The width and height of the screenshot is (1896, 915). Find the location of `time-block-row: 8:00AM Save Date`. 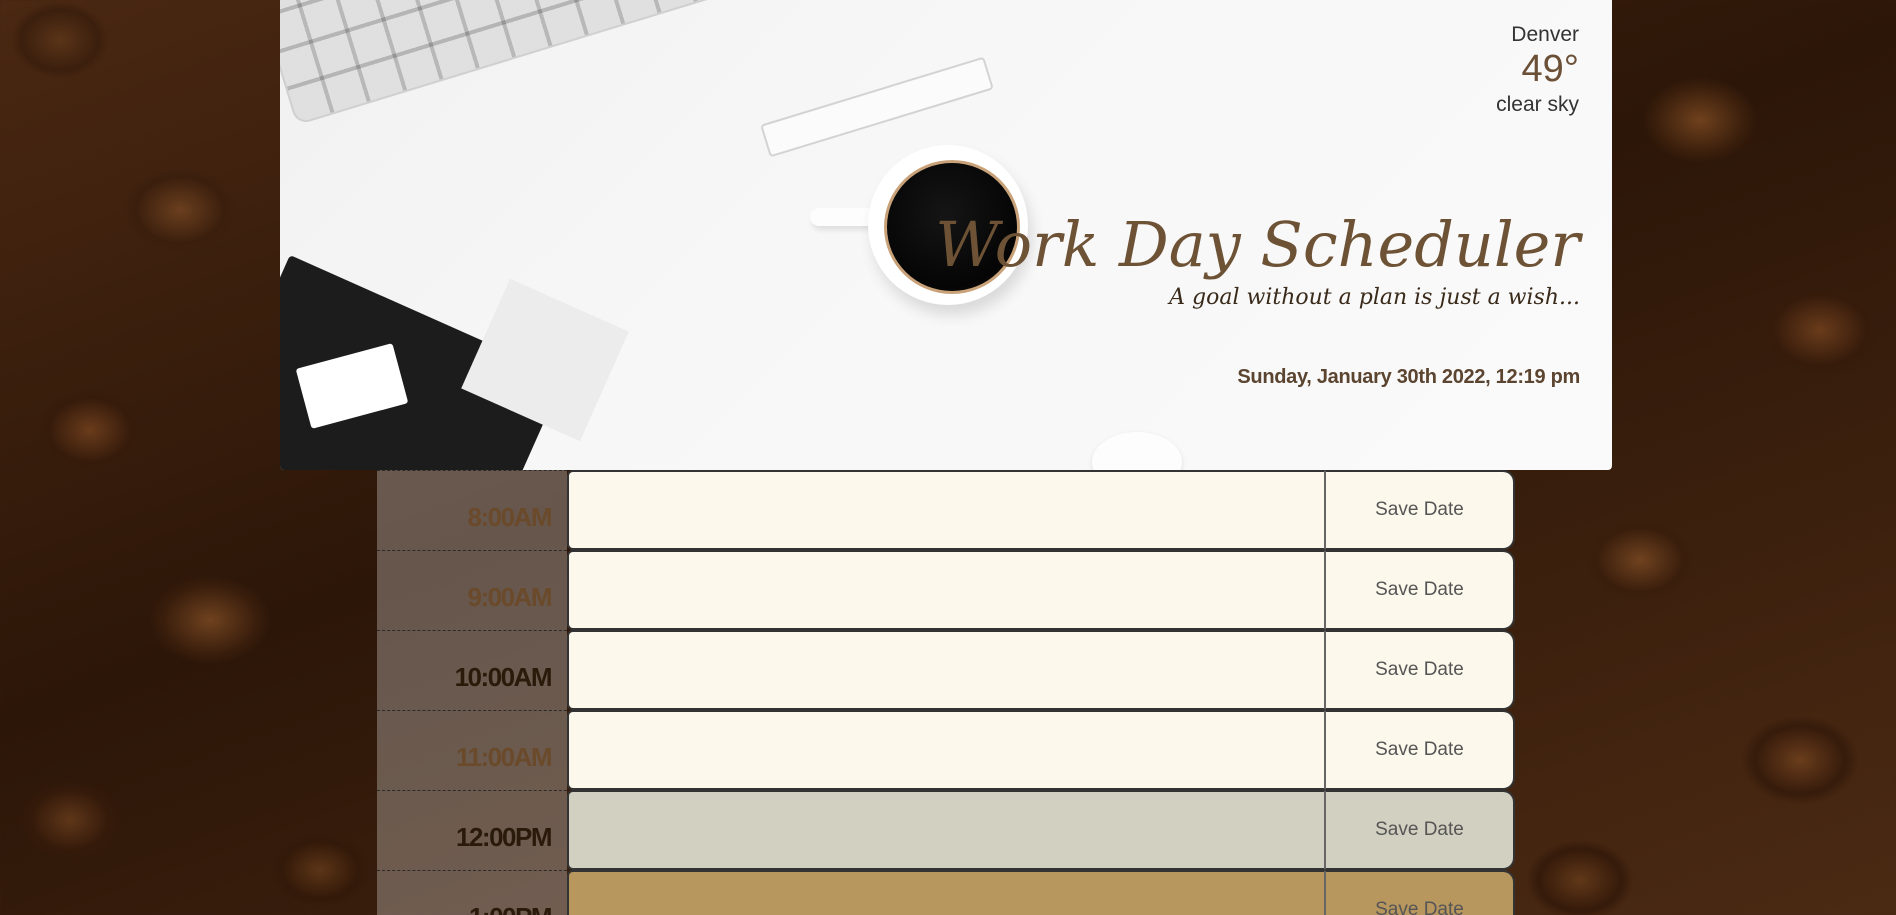

time-block-row: 8:00AM Save Date is located at coordinates (946, 510).